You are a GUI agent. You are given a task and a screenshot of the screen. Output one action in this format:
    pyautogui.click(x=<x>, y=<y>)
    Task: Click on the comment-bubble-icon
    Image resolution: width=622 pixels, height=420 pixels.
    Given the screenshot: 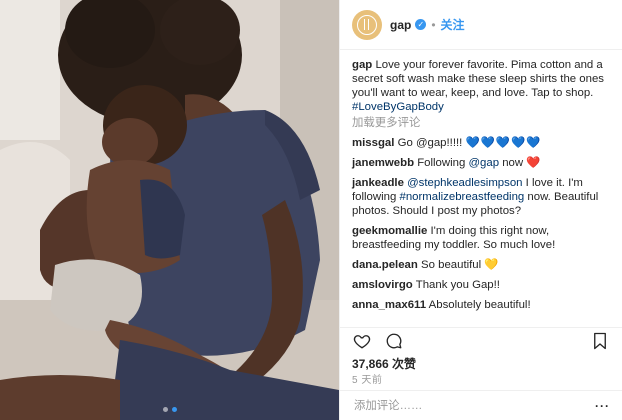 What is the action you would take?
    pyautogui.click(x=394, y=340)
    